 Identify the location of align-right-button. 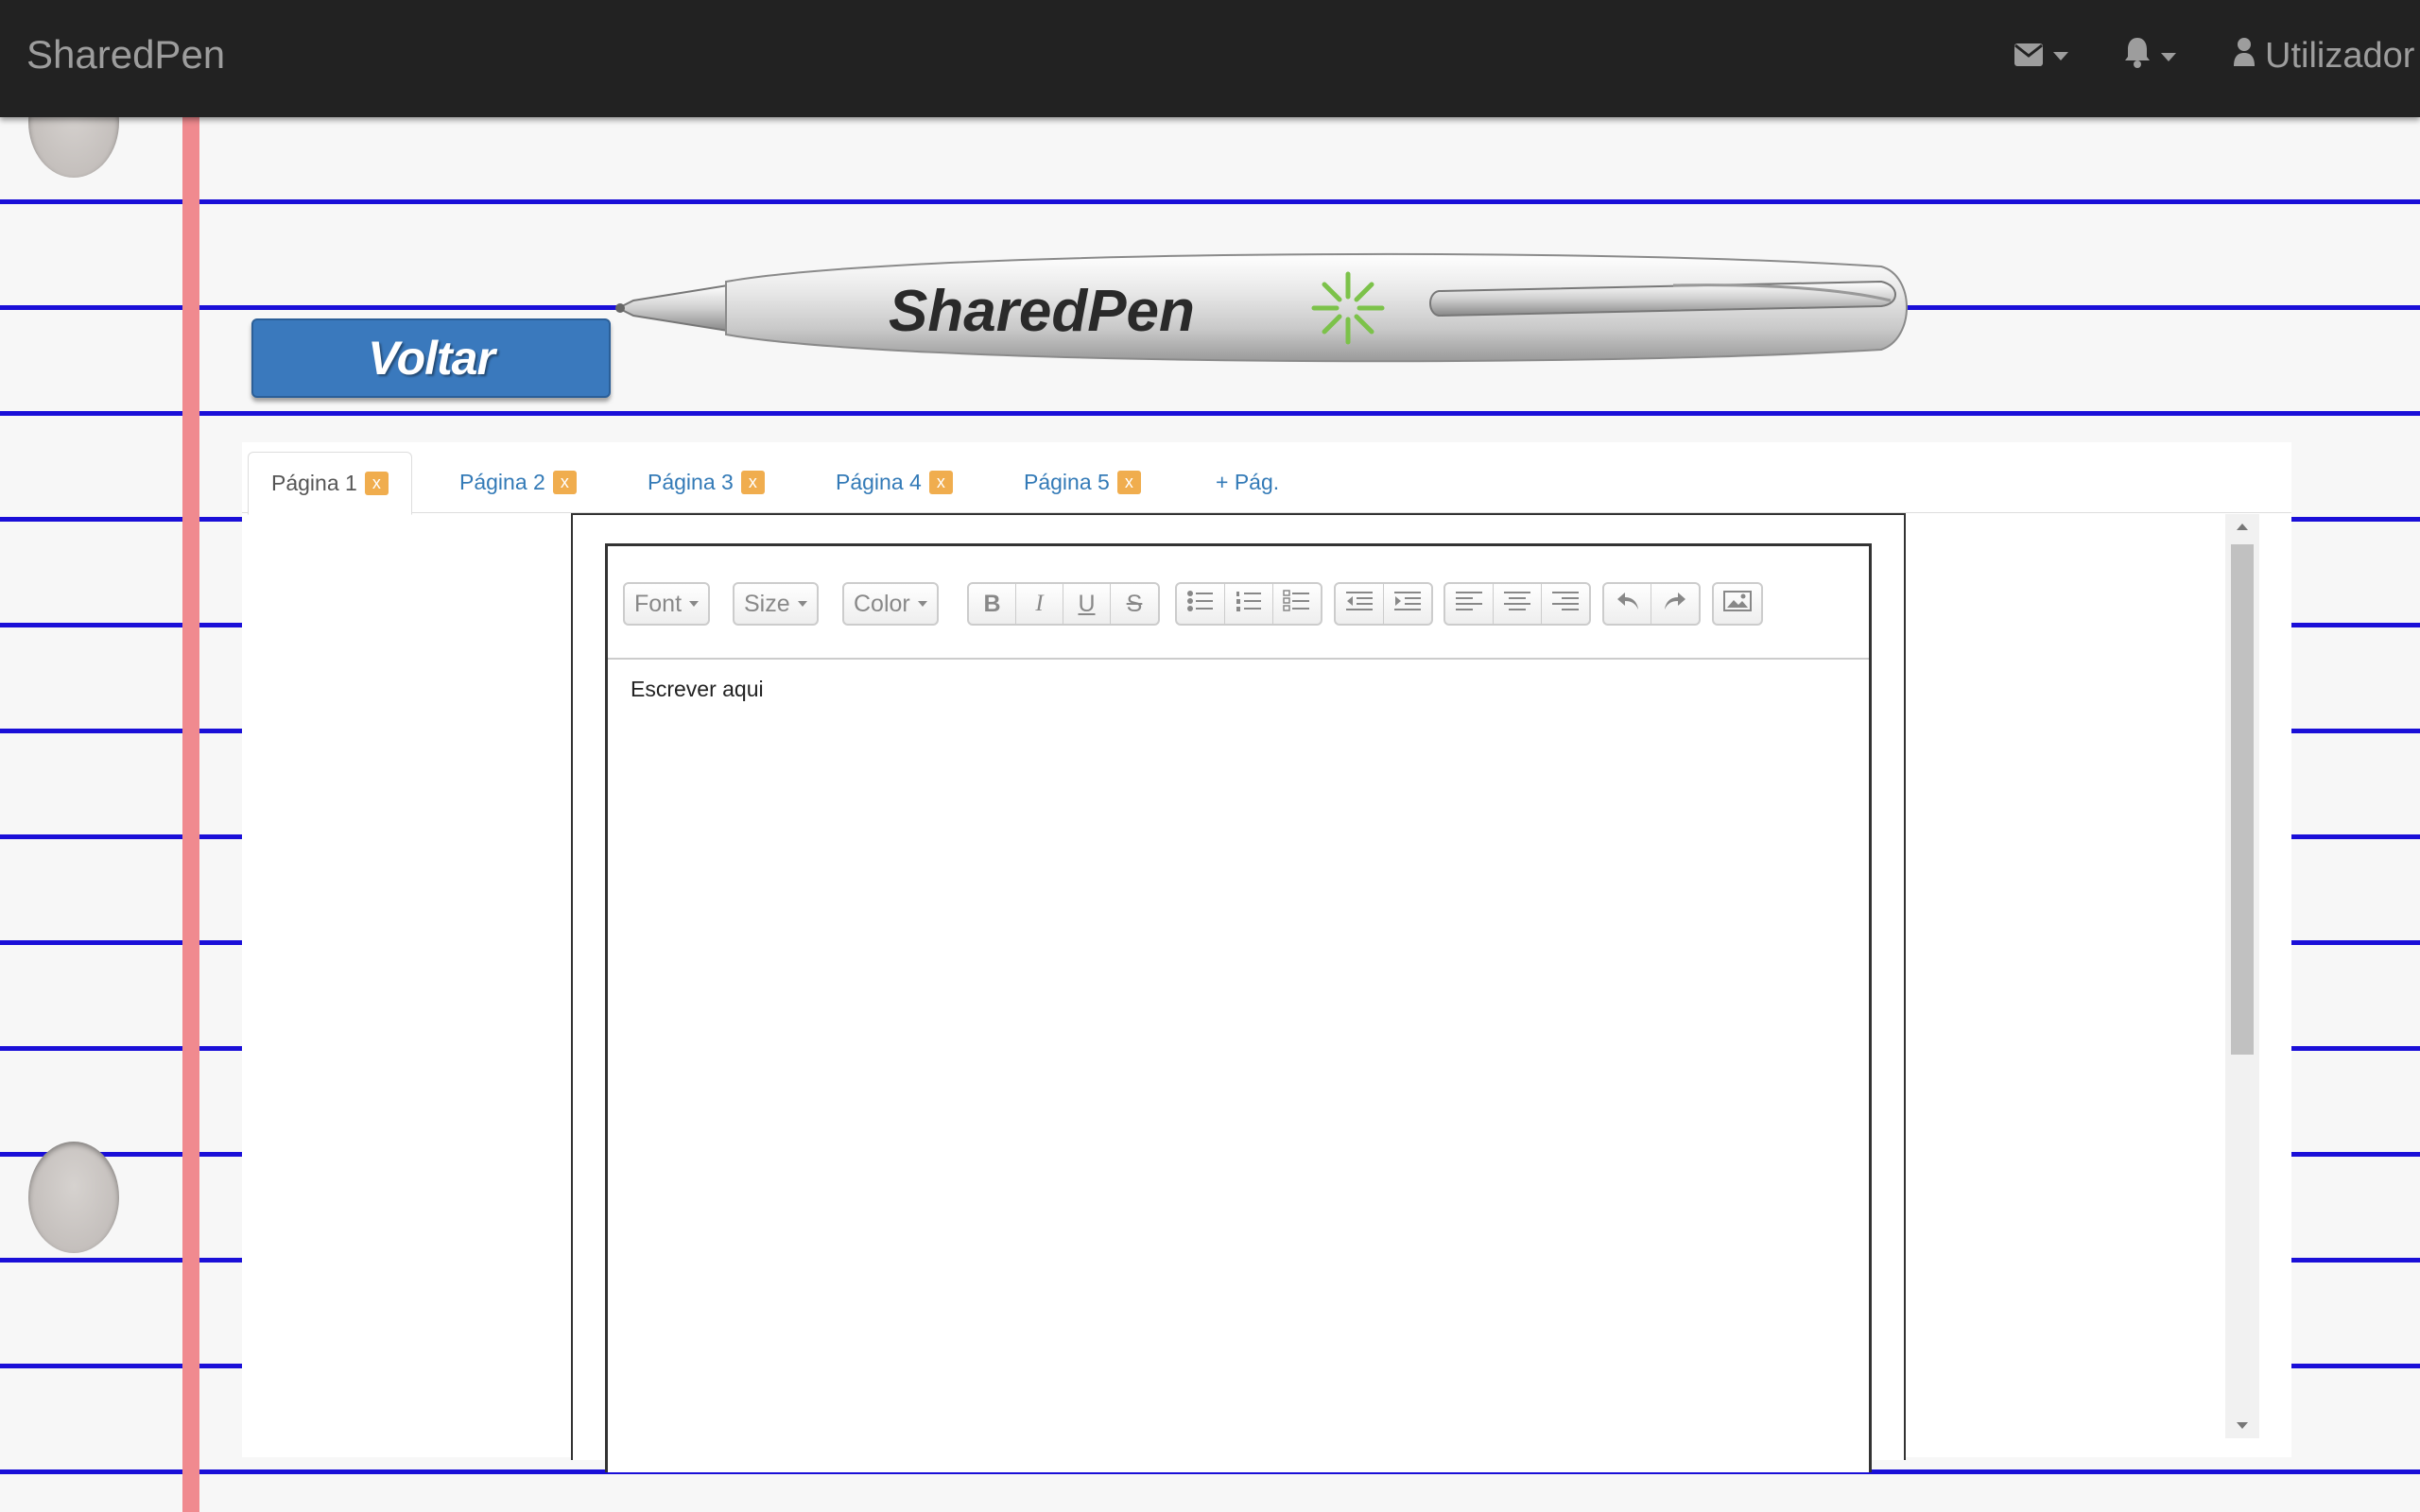
(1566, 604).